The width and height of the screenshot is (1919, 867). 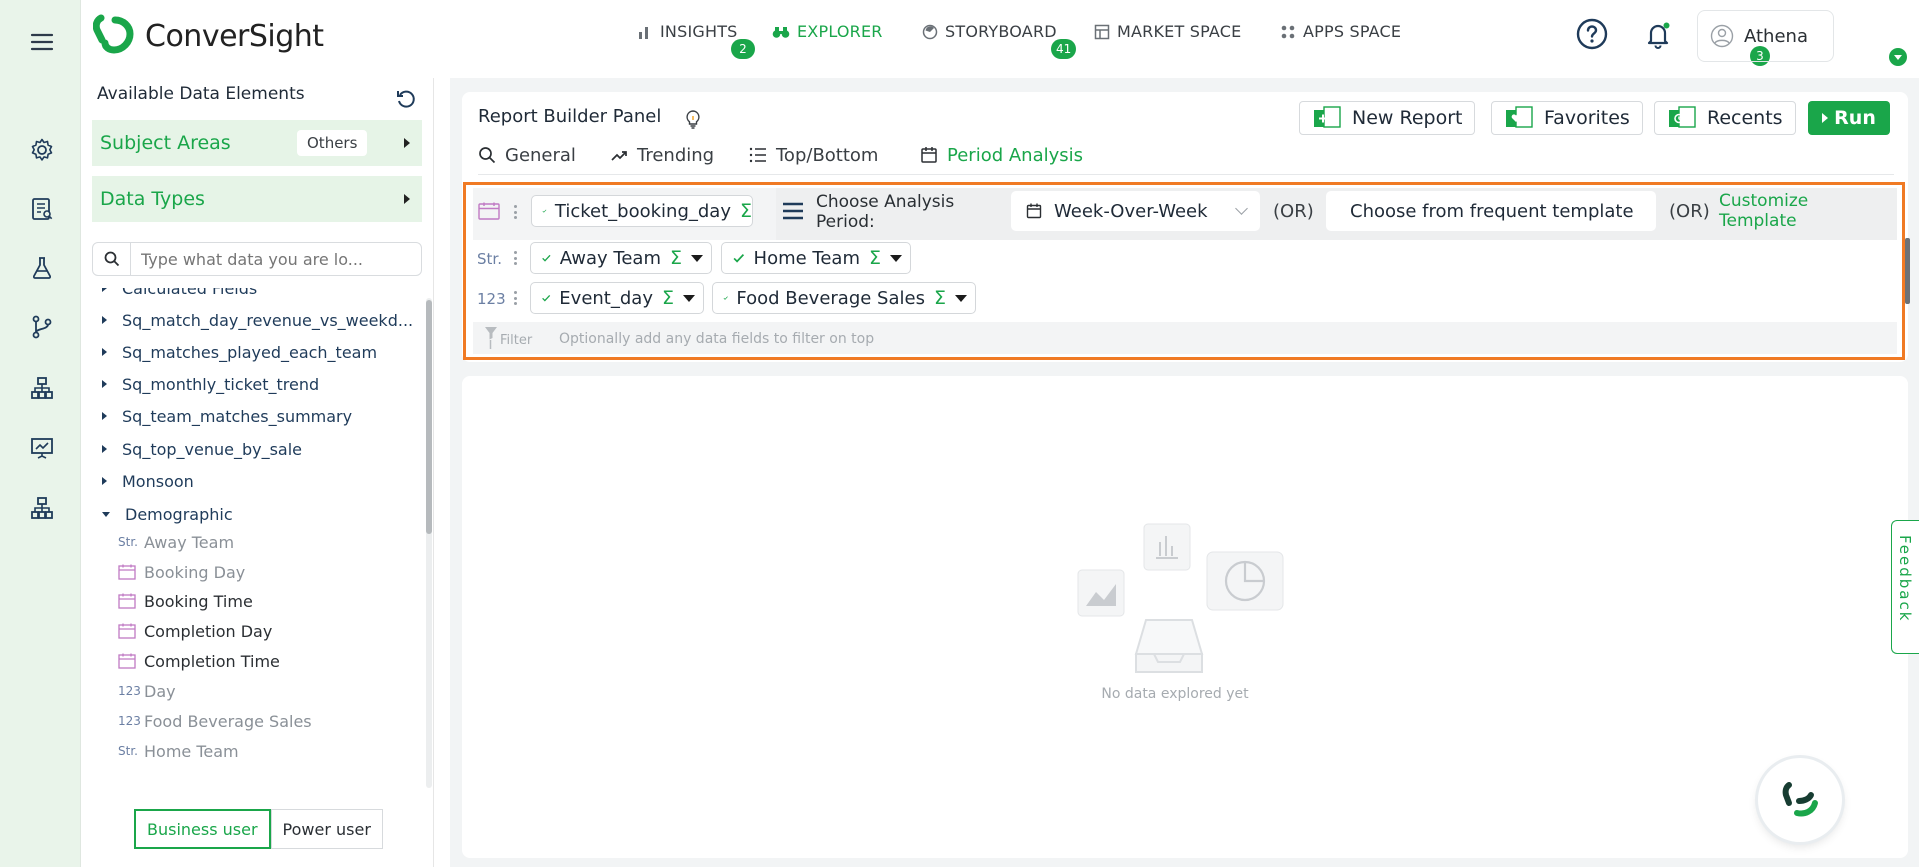 I want to click on branch-icon, so click(x=42, y=327).